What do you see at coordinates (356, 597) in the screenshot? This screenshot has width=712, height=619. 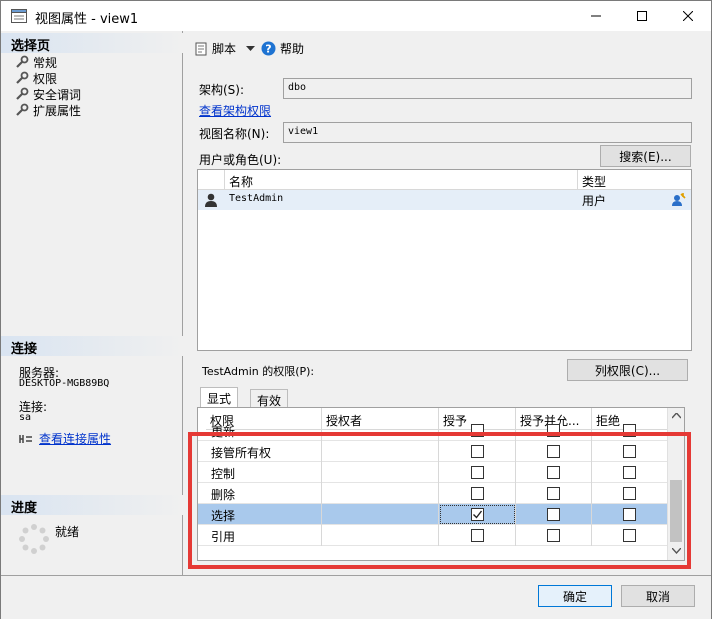 I see `button-bar: 确定 取消` at bounding box center [356, 597].